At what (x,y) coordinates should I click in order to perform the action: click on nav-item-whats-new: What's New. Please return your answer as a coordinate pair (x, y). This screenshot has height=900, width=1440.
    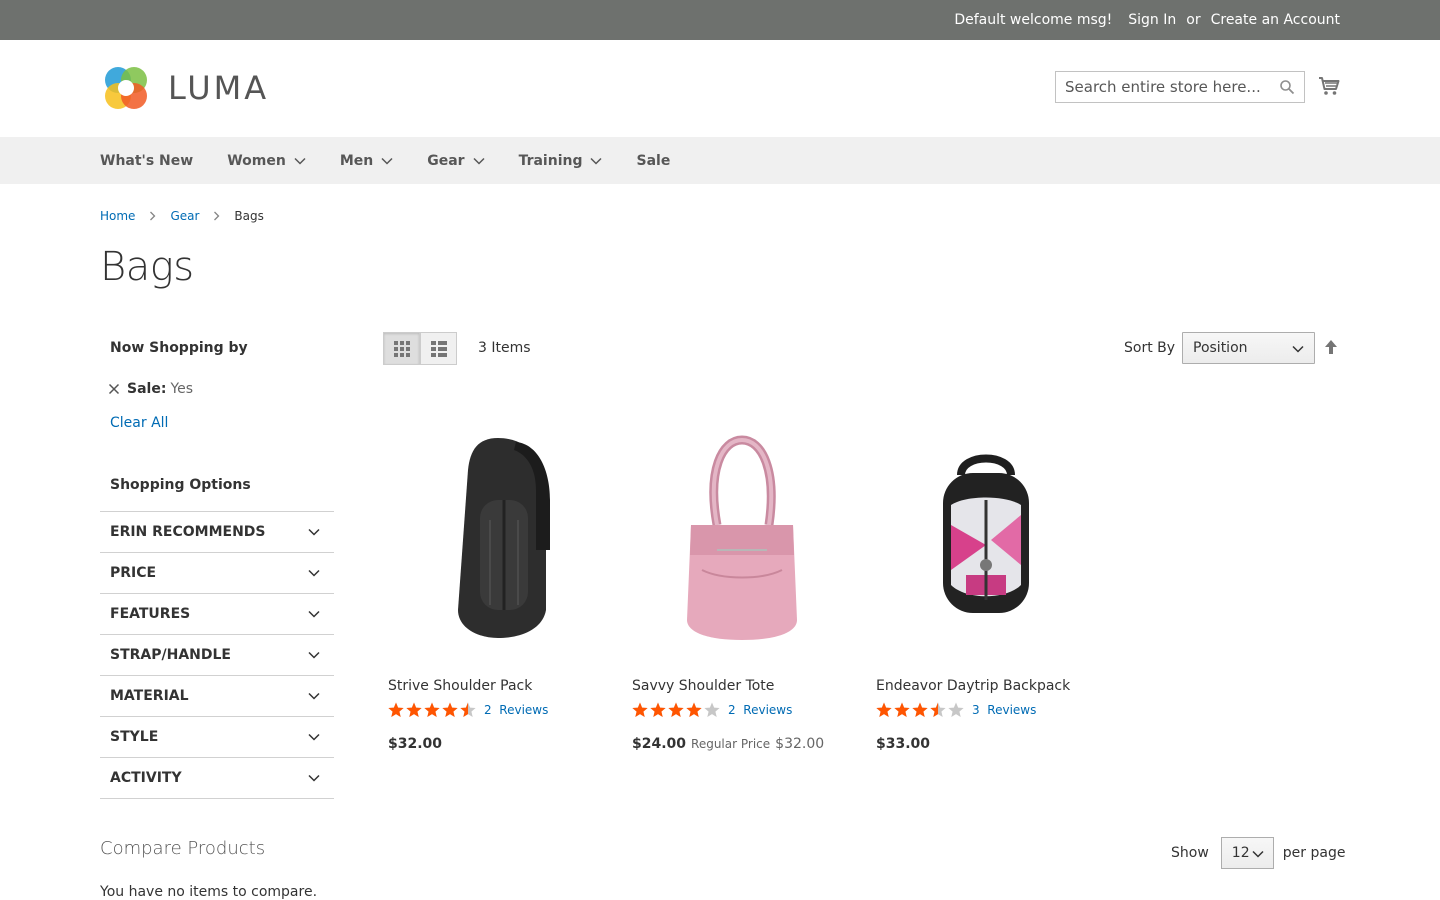
    Looking at the image, I should click on (146, 161).